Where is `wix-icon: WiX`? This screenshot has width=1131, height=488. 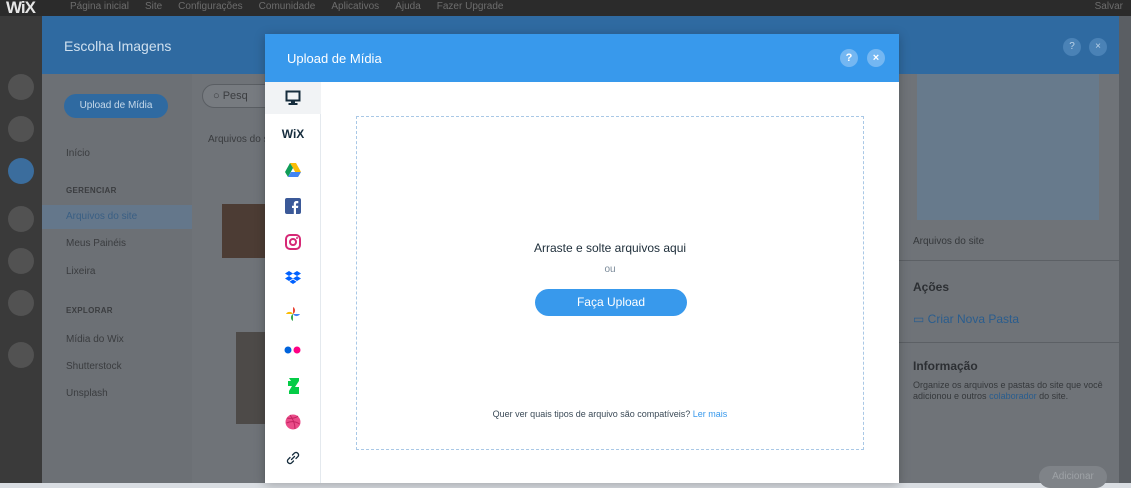 wix-icon: WiX is located at coordinates (293, 134).